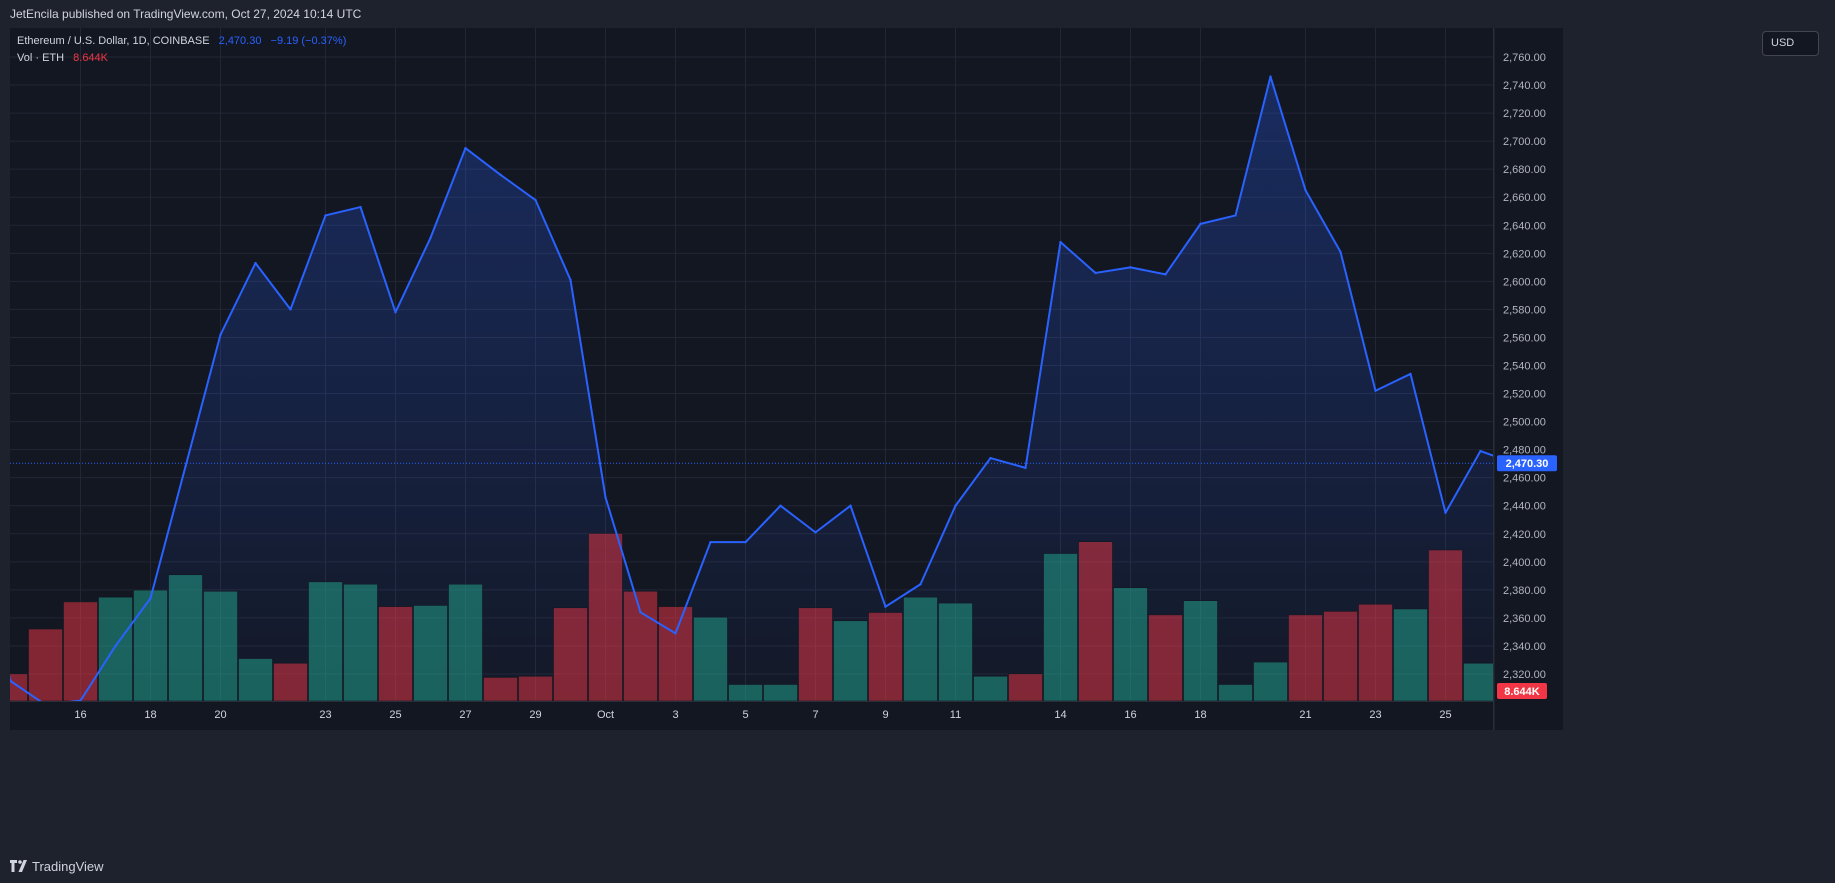 The width and height of the screenshot is (1835, 883). What do you see at coordinates (1524, 86) in the screenshot?
I see `y-tick-label: 2,740.00` at bounding box center [1524, 86].